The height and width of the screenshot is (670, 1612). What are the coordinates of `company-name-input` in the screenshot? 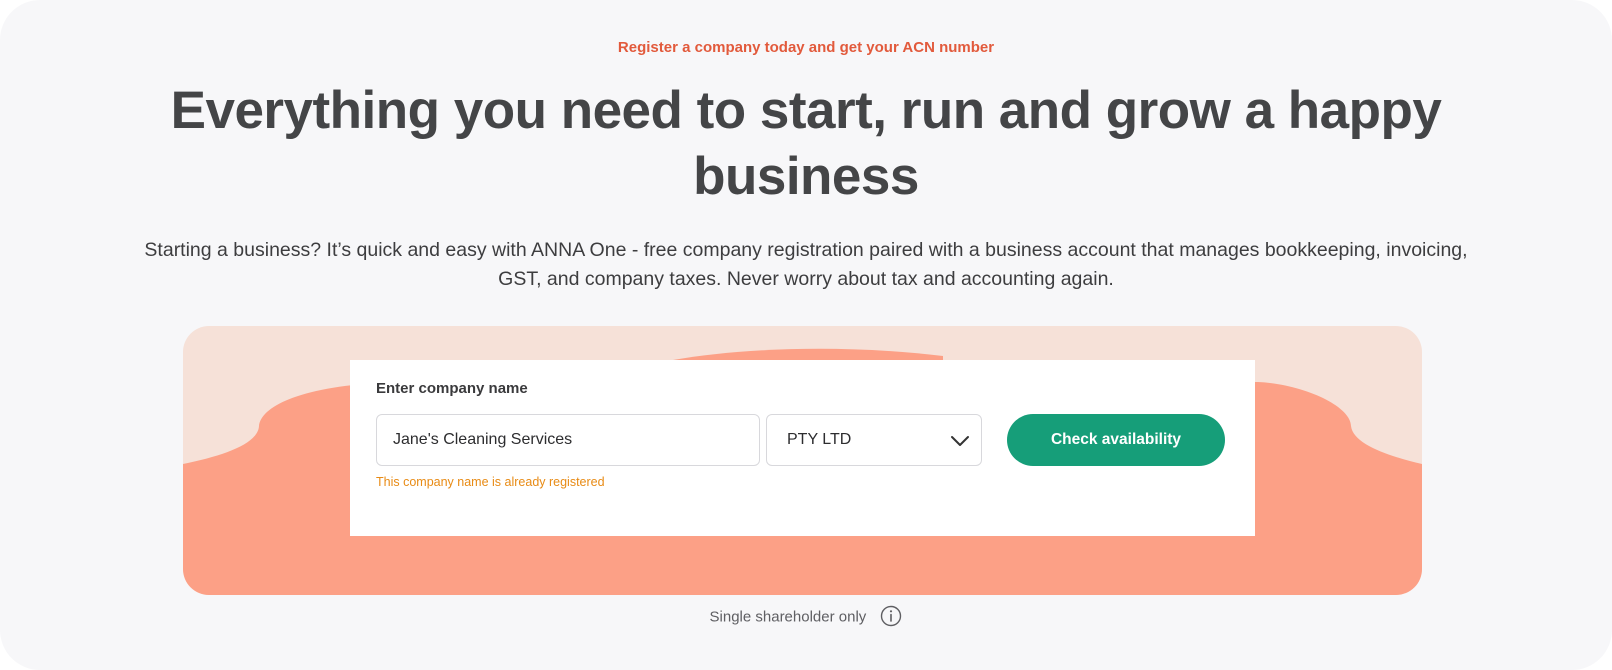 It's located at (568, 440).